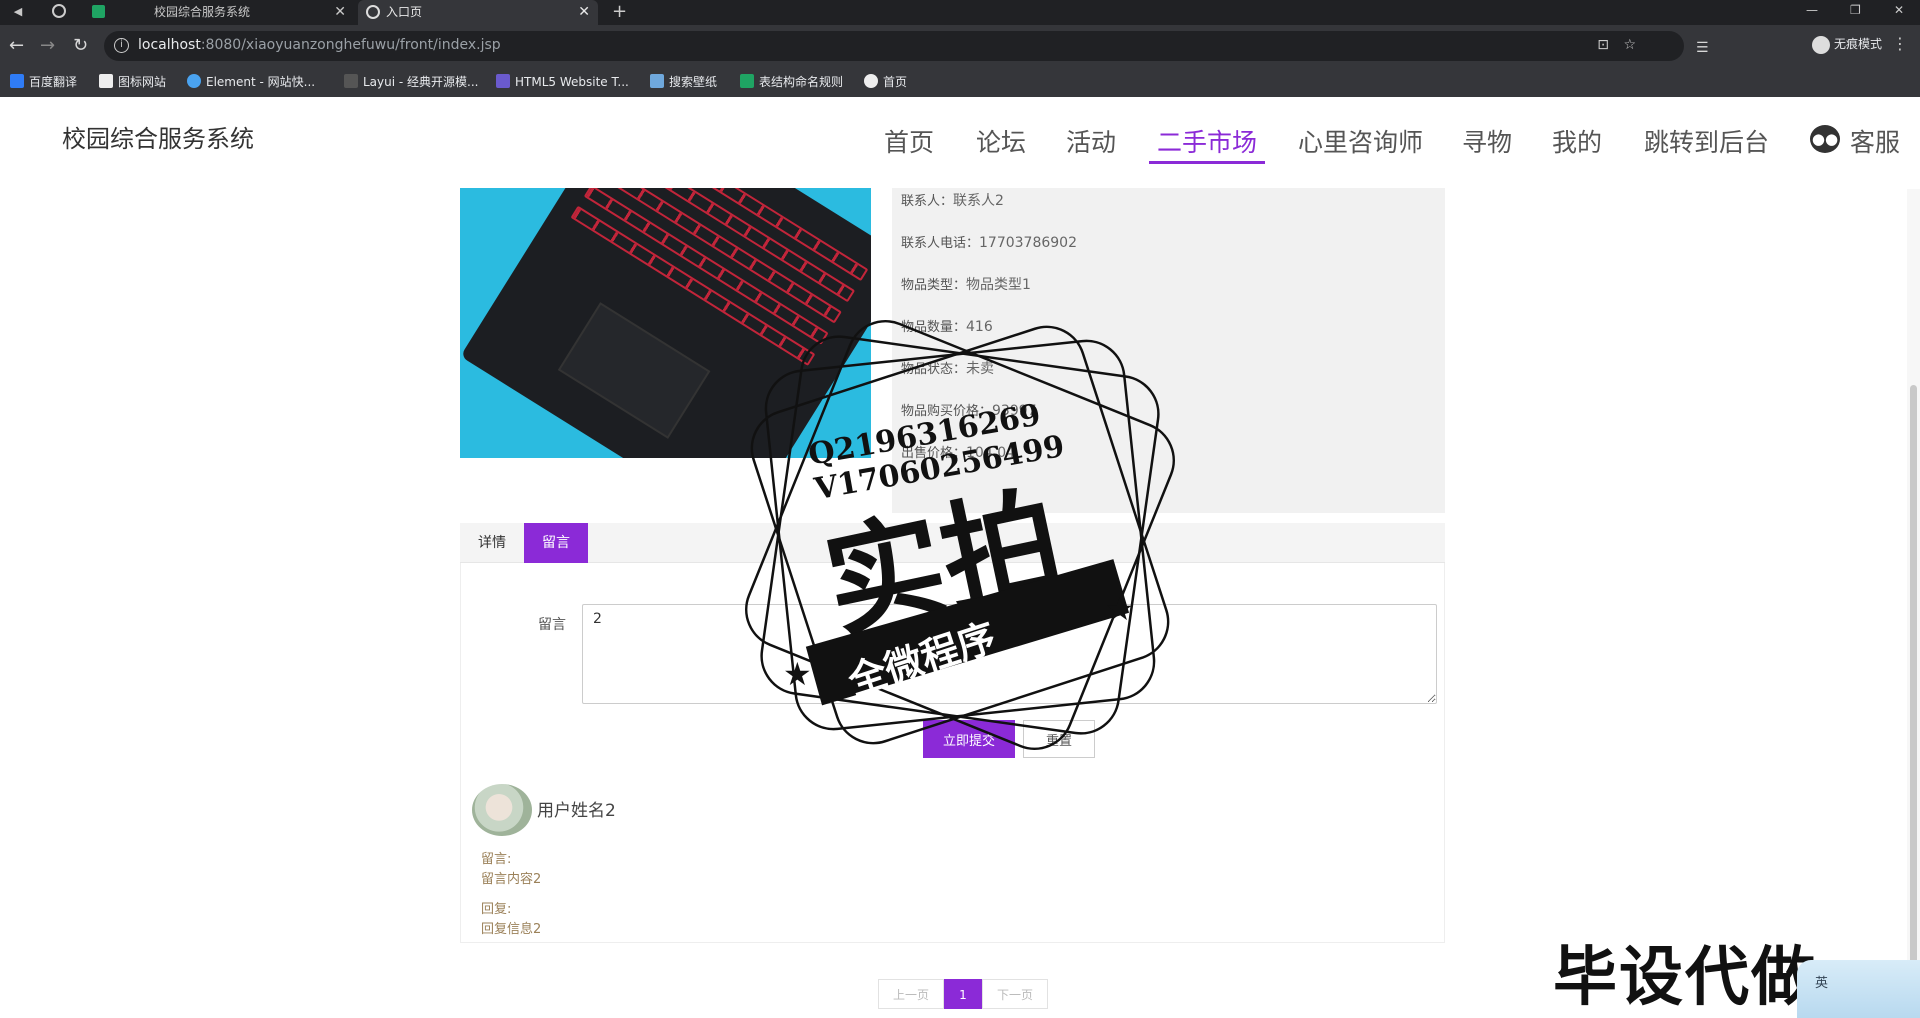 The height and width of the screenshot is (1018, 1920). I want to click on laptop-photo, so click(665, 323).